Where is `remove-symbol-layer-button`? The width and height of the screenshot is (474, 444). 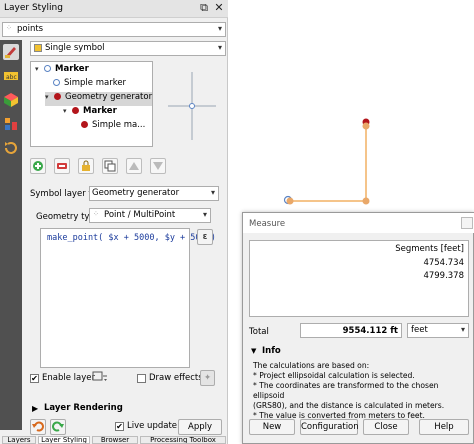
remove-symbol-layer-button is located at coordinates (62, 166).